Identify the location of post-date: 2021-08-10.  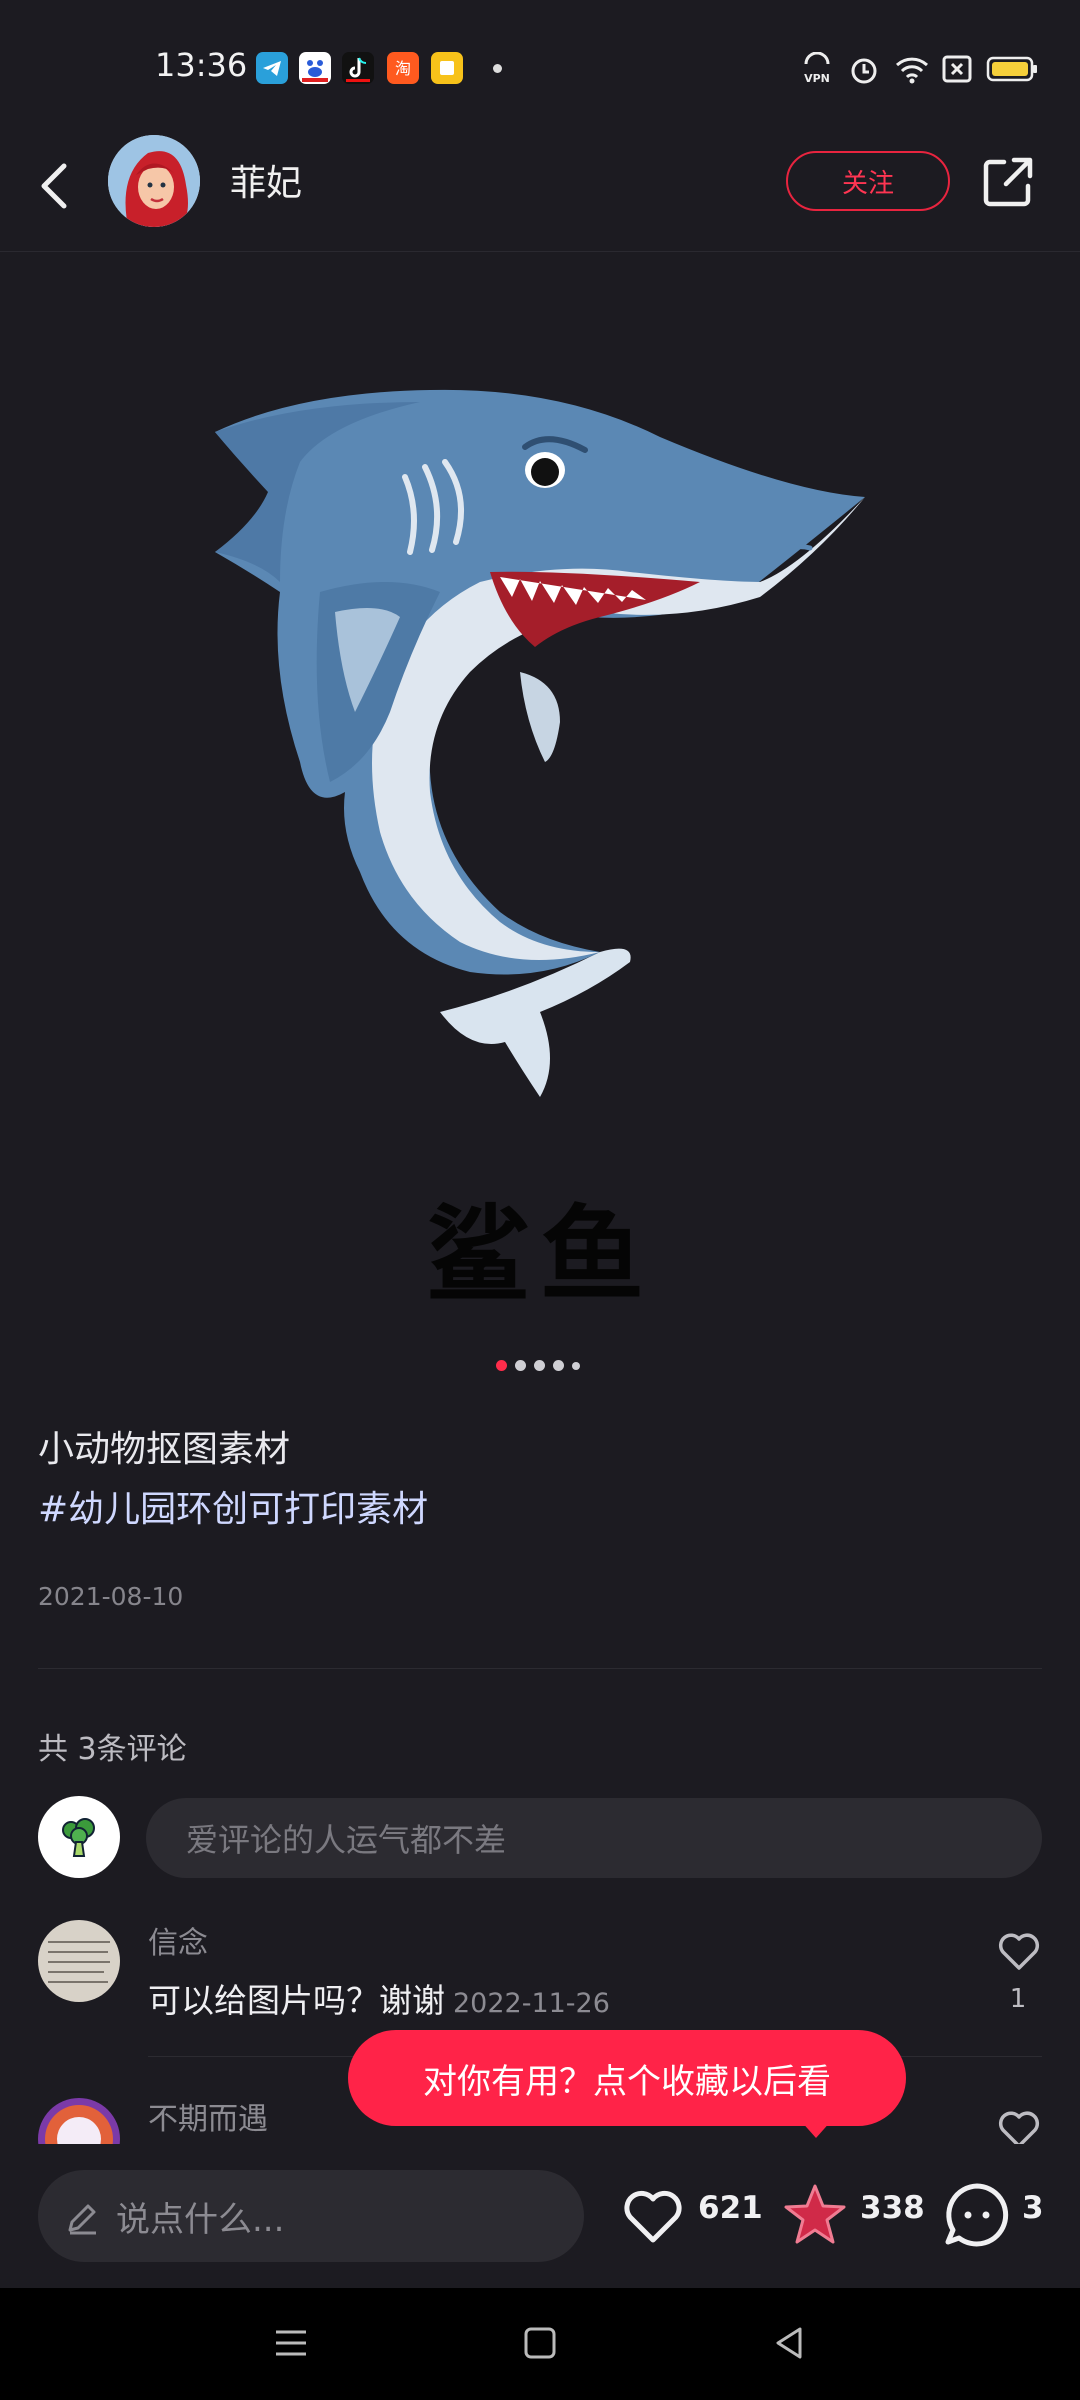
(111, 1596).